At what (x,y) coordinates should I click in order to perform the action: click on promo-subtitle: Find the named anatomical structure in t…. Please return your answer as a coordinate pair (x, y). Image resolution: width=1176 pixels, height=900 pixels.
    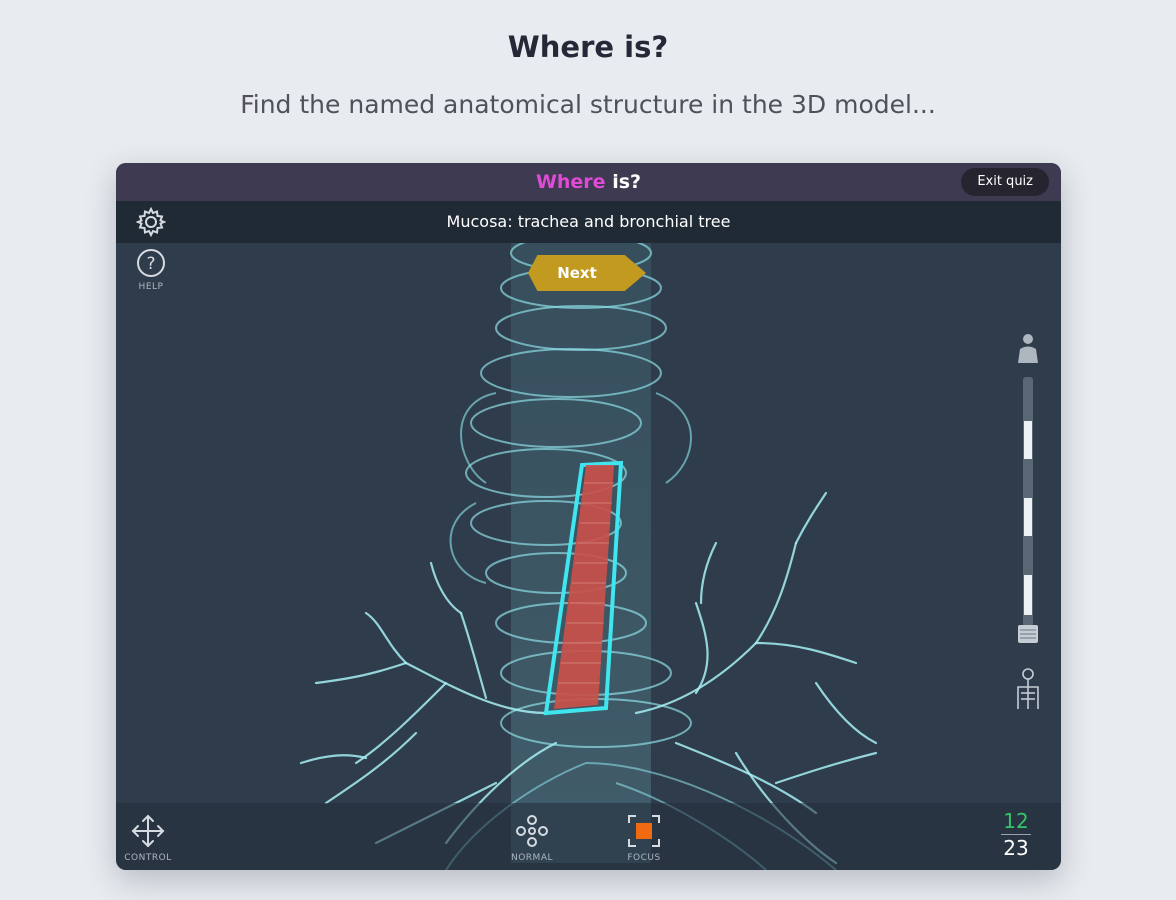
    Looking at the image, I should click on (588, 104).